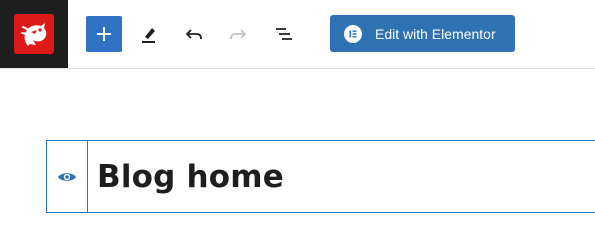 Image resolution: width=595 pixels, height=240 pixels. What do you see at coordinates (353, 33) in the screenshot?
I see `elementor-icon` at bounding box center [353, 33].